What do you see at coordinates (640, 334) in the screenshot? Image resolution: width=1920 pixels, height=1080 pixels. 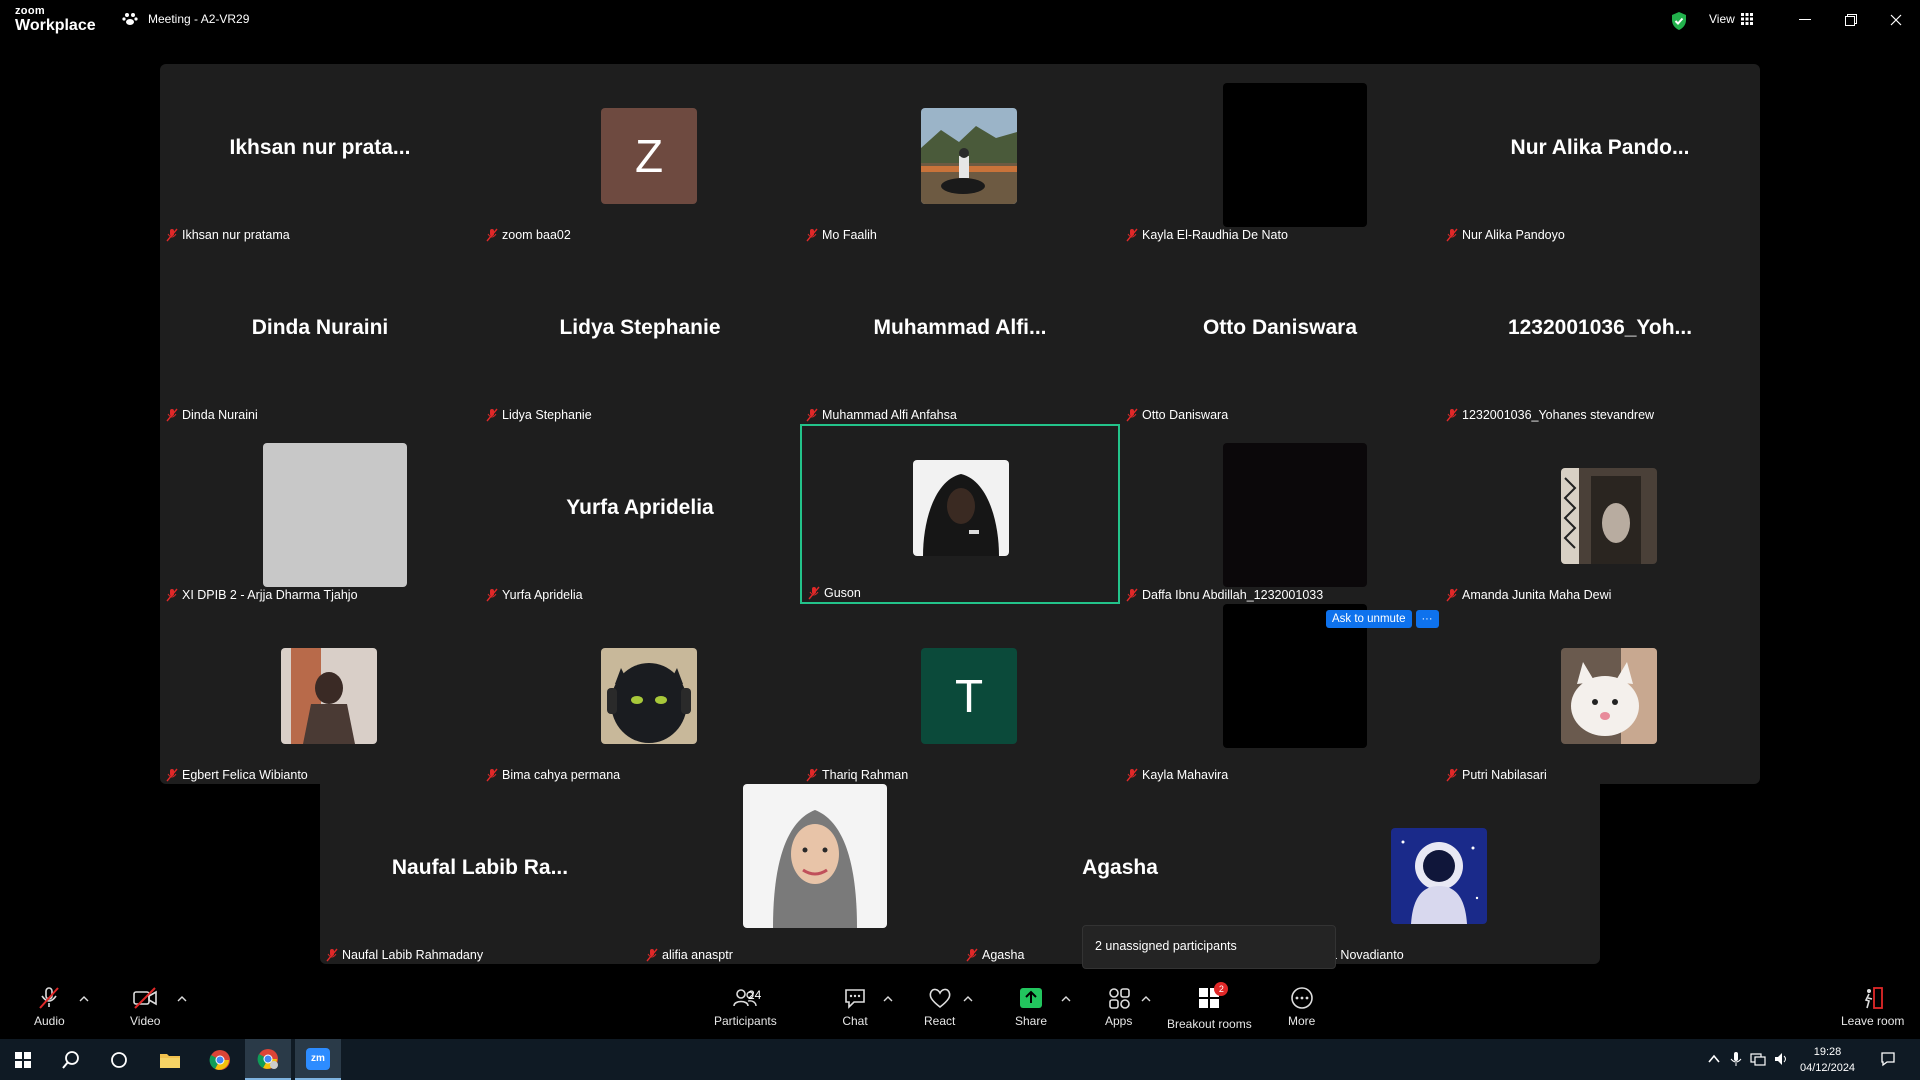 I see `participant-tile: Lidya Stephanie Lidya Stephanie` at bounding box center [640, 334].